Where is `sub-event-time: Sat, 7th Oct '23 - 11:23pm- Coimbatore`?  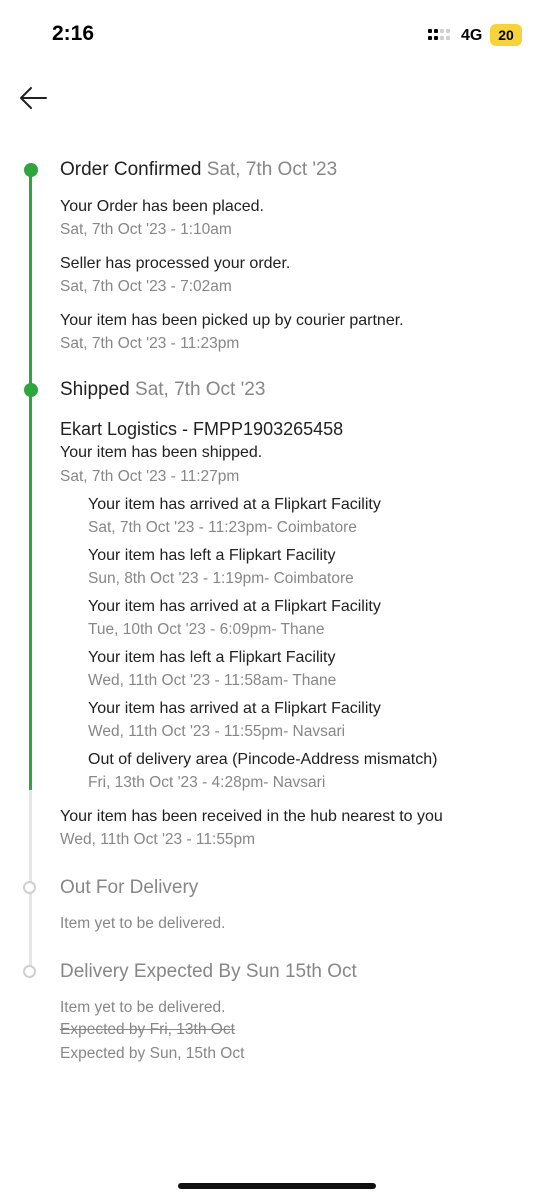
sub-event-time: Sat, 7th Oct '23 - 11:23pm- Coimbatore is located at coordinates (222, 527).